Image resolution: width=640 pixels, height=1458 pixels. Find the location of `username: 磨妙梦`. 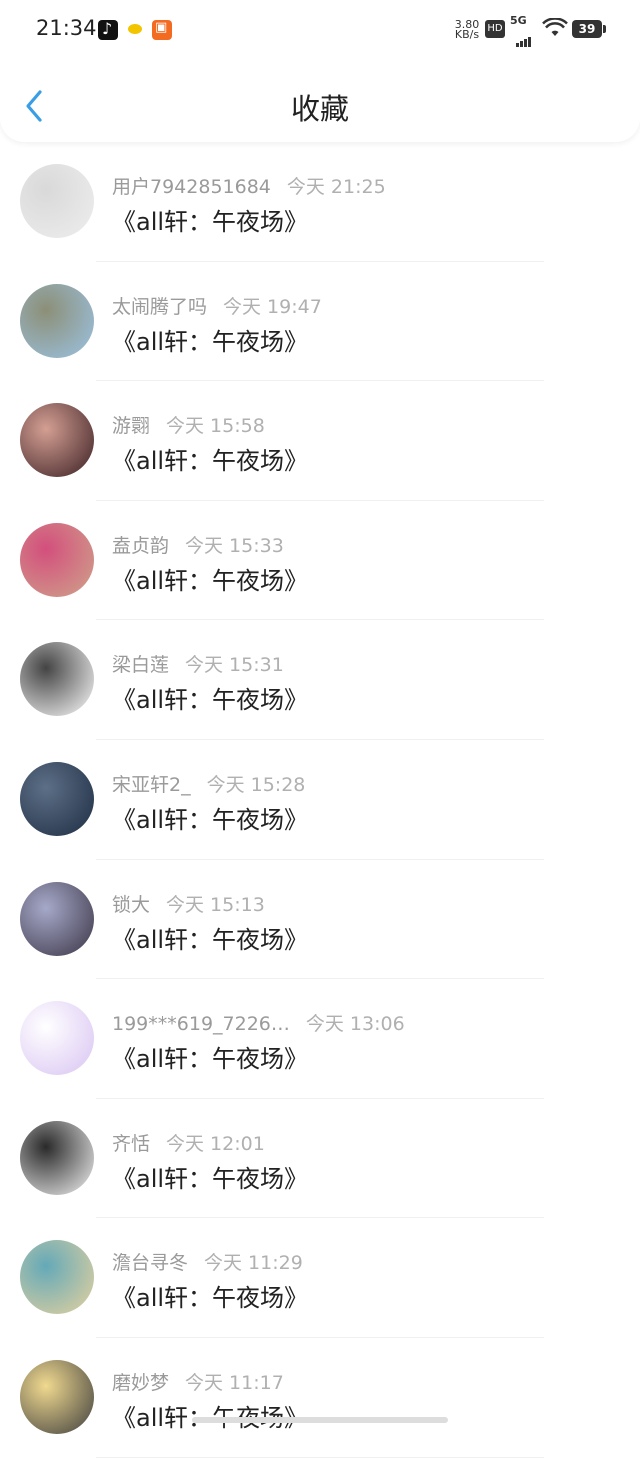

username: 磨妙梦 is located at coordinates (140, 1383).